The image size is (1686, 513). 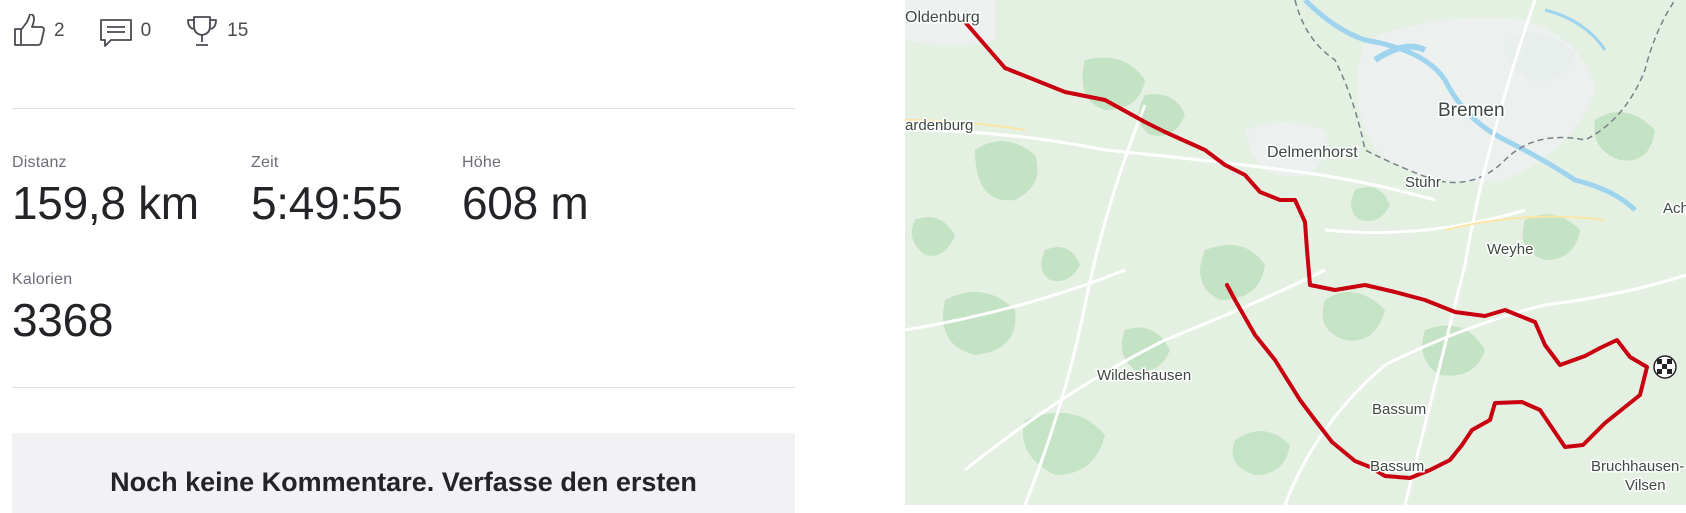 I want to click on kudos-count: 2, so click(x=59, y=30).